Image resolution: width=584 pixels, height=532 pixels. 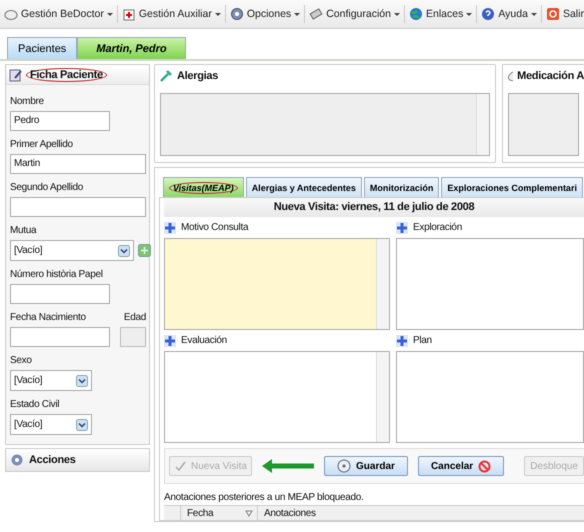 I want to click on column-header: Anotaciones, so click(x=287, y=513).